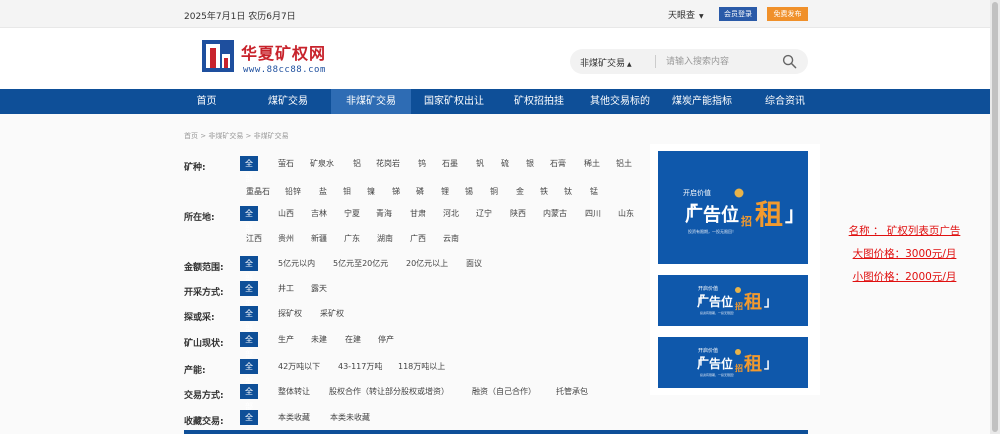  What do you see at coordinates (505, 163) in the screenshot?
I see `filter-option: 硫` at bounding box center [505, 163].